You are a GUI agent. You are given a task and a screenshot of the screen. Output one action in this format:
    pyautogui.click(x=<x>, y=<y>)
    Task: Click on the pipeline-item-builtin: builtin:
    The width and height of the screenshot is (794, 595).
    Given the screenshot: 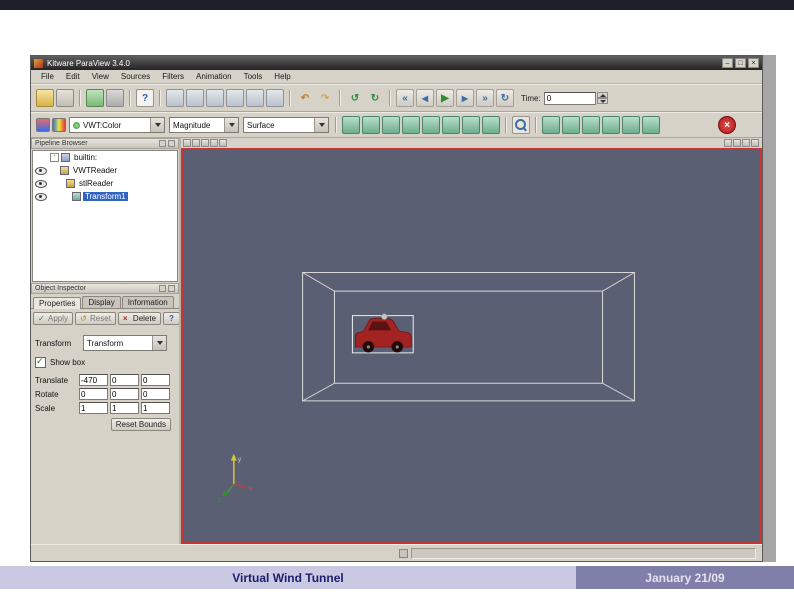 What is the action you would take?
    pyautogui.click(x=105, y=157)
    